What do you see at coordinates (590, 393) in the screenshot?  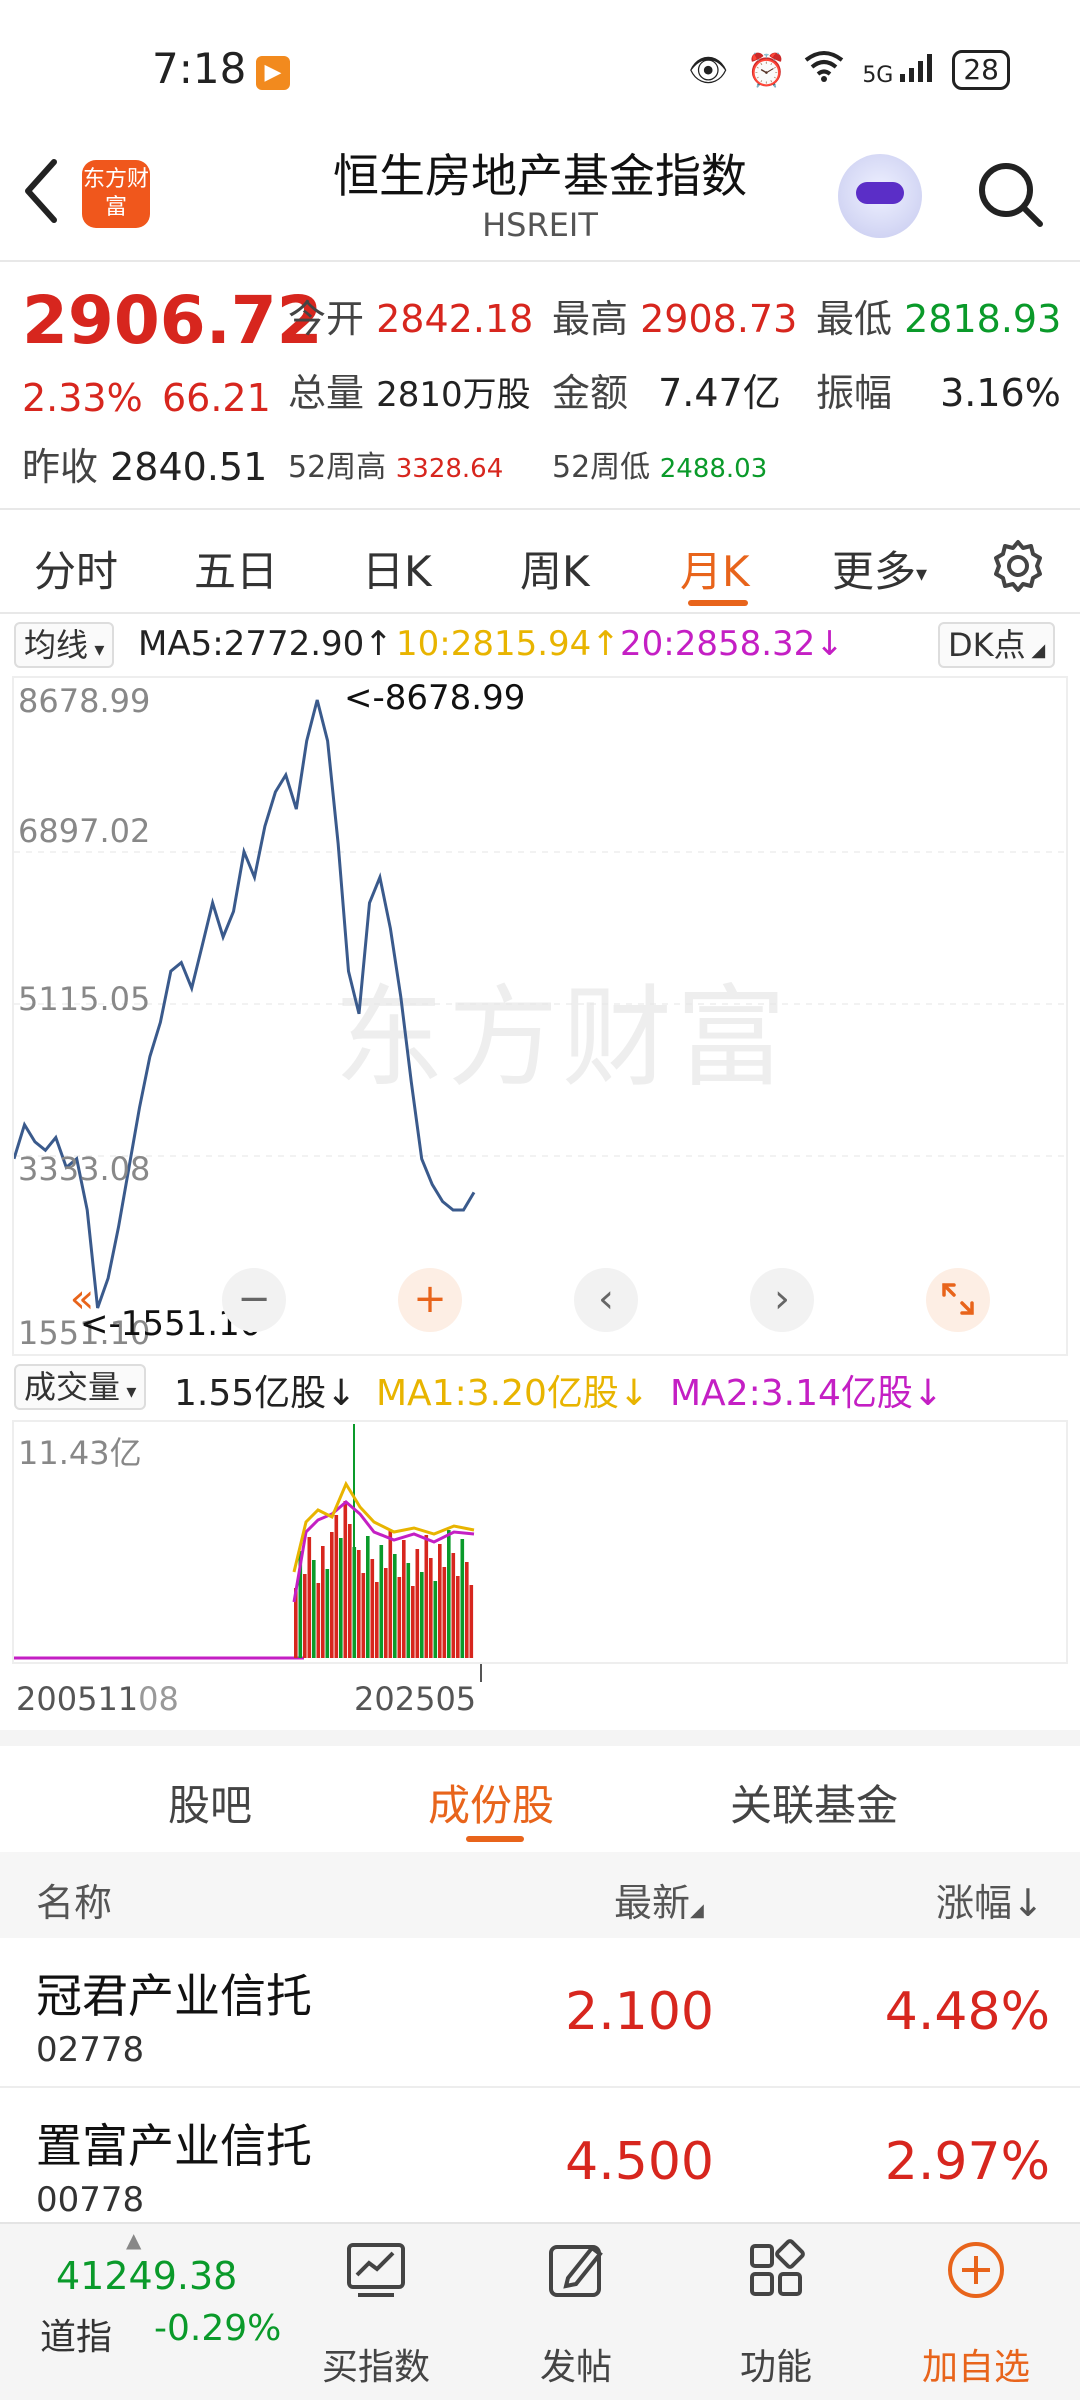 I see `amount-label: 金额` at bounding box center [590, 393].